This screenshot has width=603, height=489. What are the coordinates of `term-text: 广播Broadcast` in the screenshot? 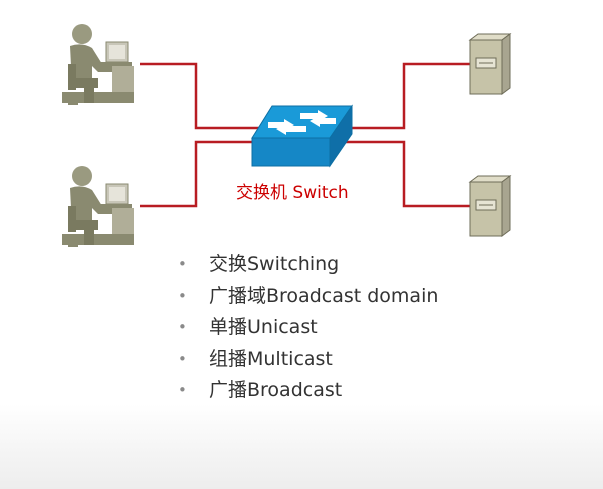 It's located at (276, 390).